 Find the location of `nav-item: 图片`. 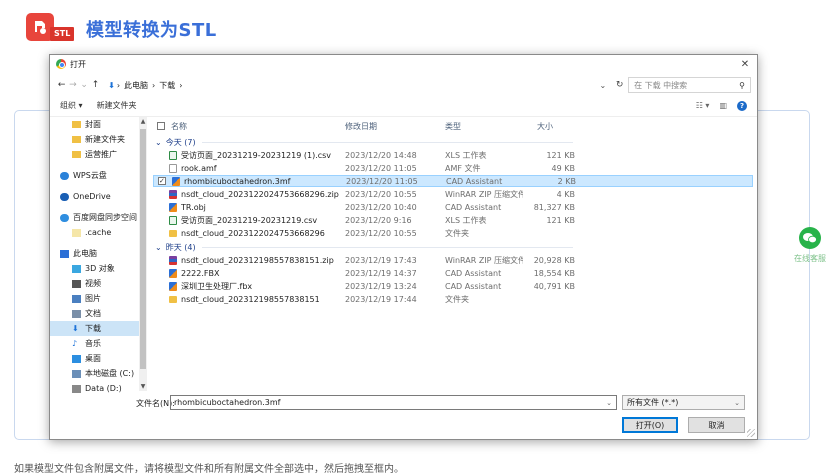

nav-item: 图片 is located at coordinates (98, 298).